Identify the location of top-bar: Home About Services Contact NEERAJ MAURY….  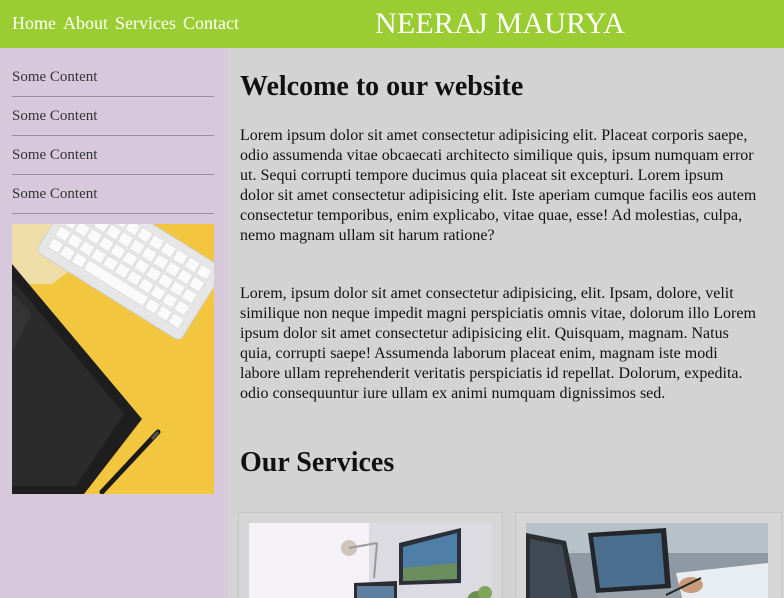
(392, 24).